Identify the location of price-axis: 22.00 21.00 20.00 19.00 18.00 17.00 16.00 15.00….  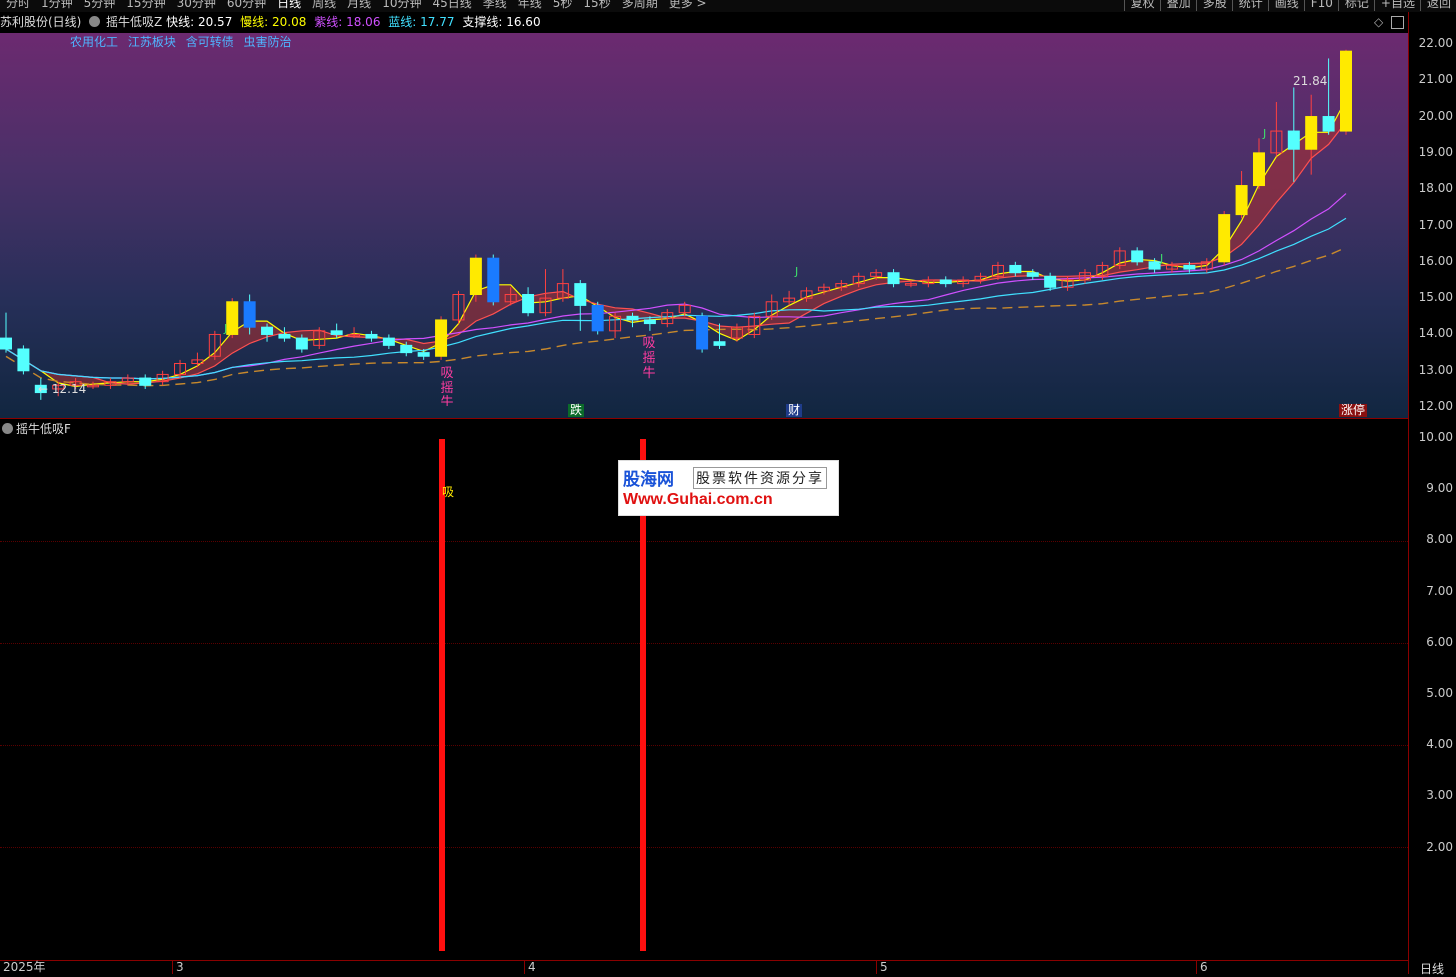
(1432, 493).